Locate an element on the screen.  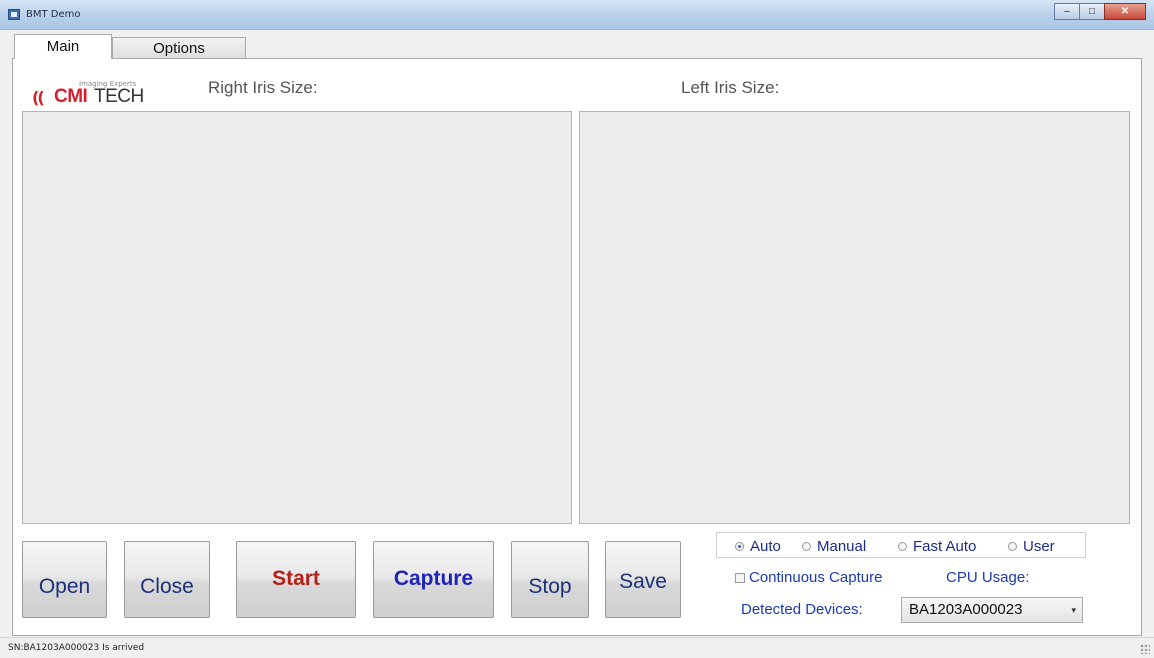
maximize-icon: □ is located at coordinates (1092, 11).